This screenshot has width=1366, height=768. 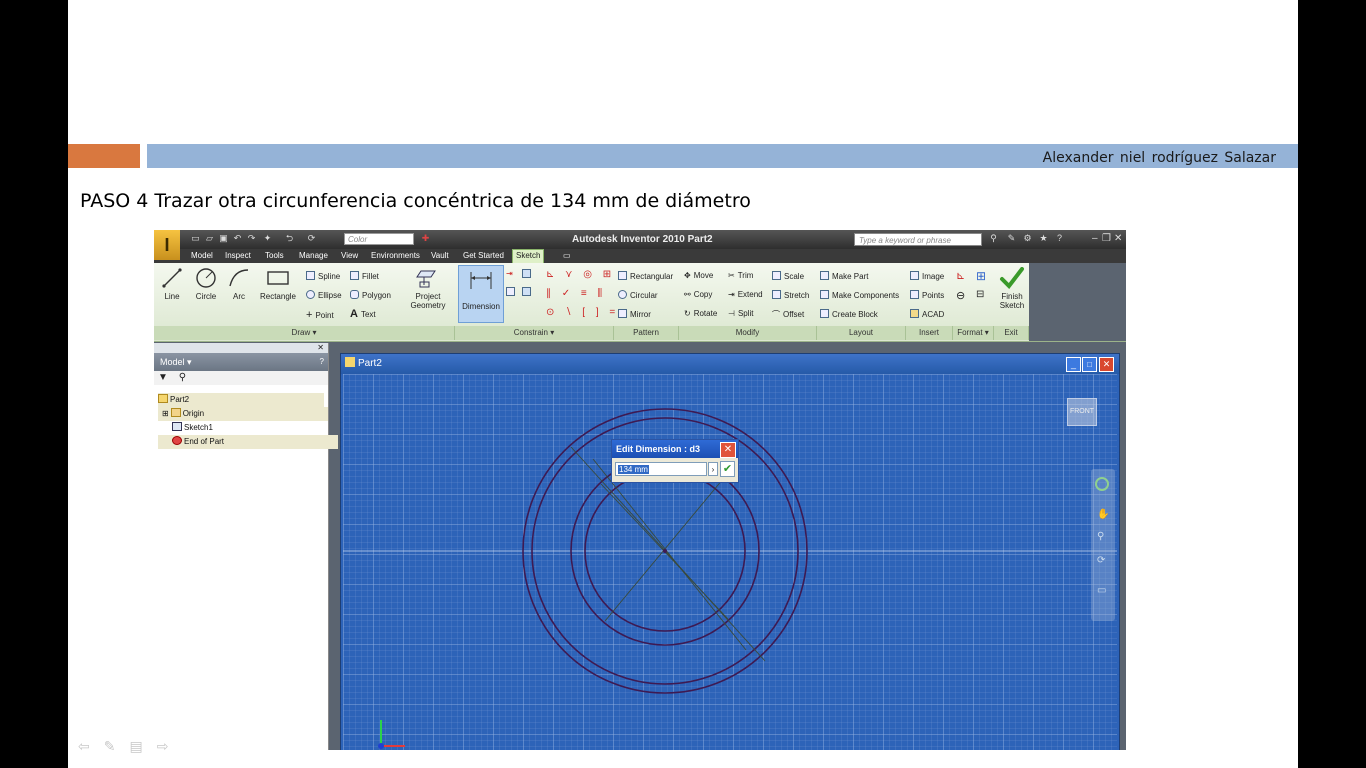 I want to click on wrench-icon: ✎, so click(x=1011, y=238).